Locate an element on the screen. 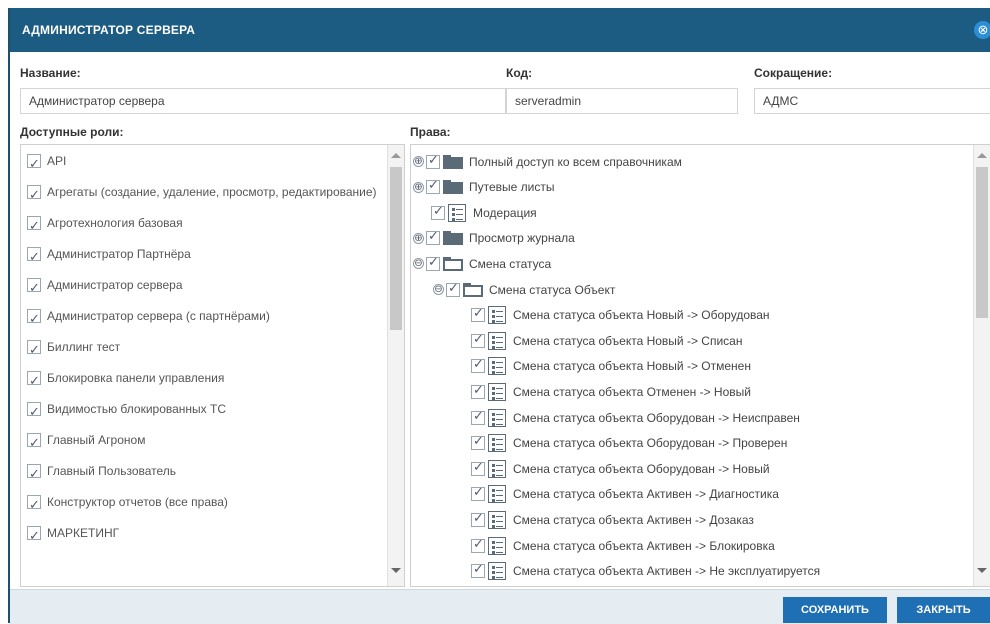  role-item: Агротехнология базовая is located at coordinates (203, 226).